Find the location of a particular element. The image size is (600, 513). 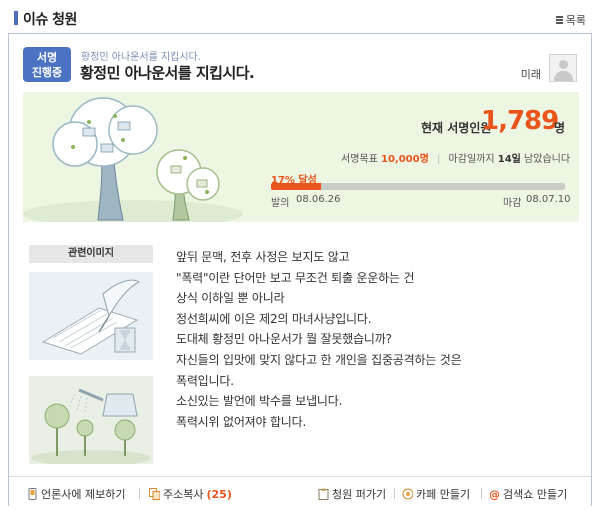

section-title: 이슈 청원 is located at coordinates (50, 20).